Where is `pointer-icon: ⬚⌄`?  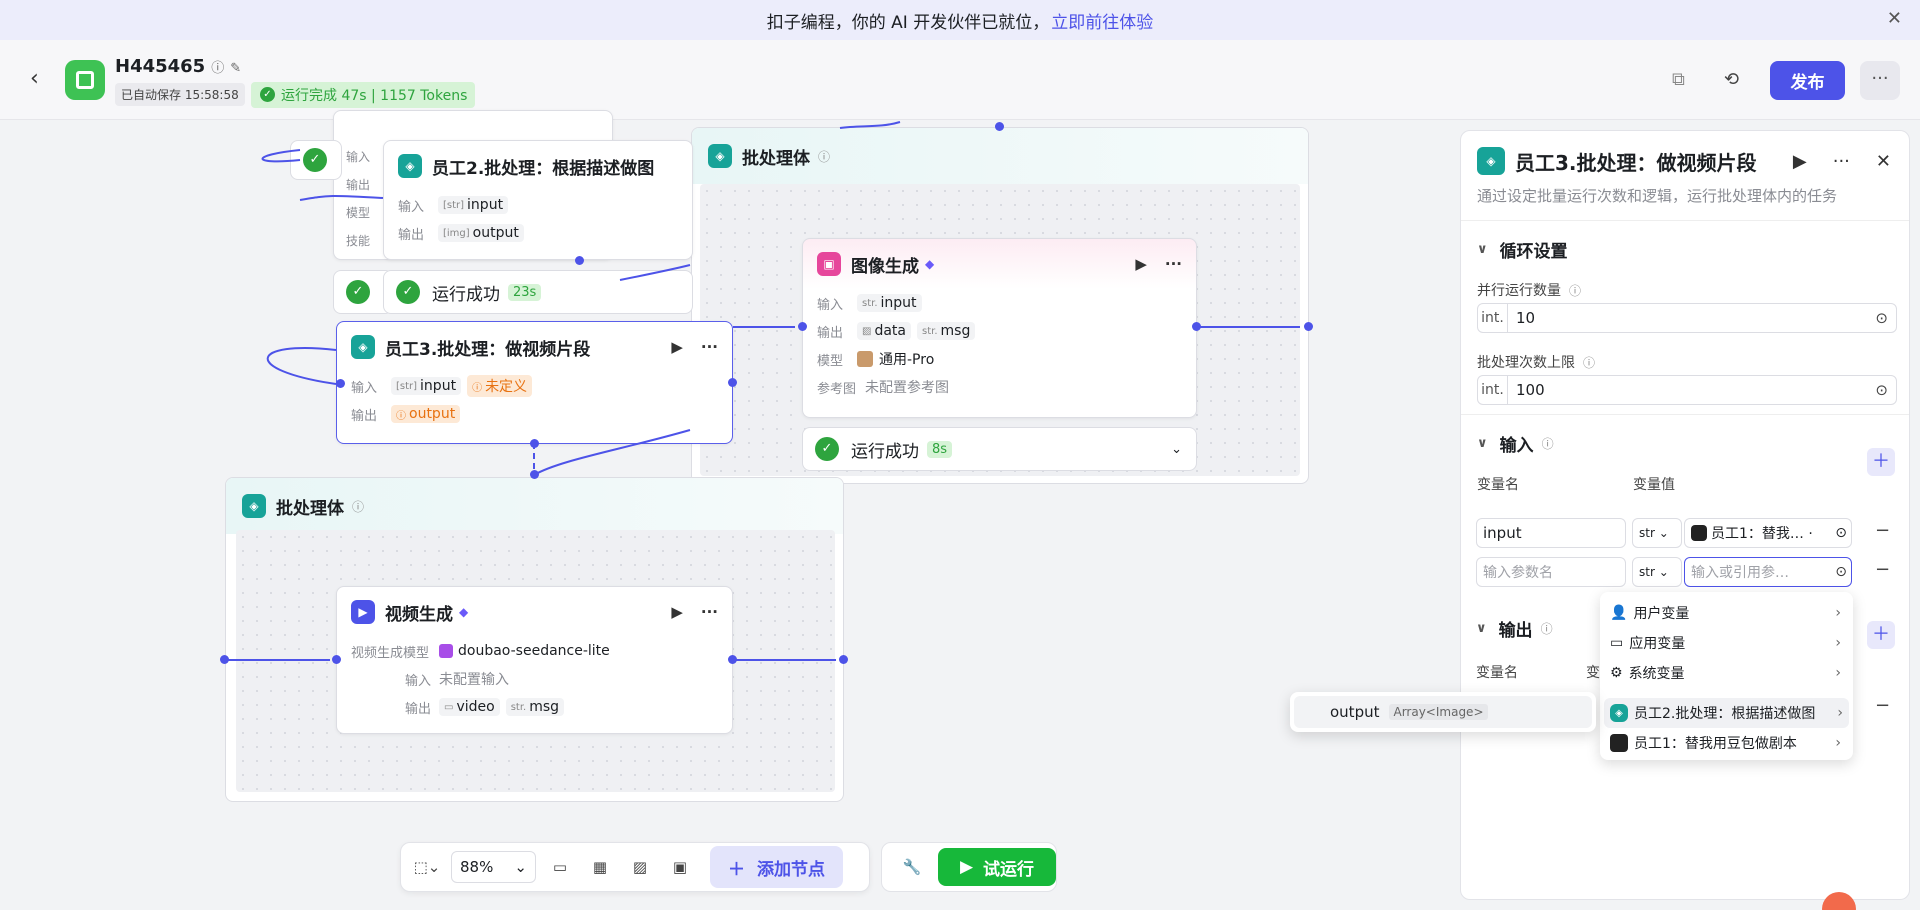 pointer-icon: ⬚⌄ is located at coordinates (427, 867).